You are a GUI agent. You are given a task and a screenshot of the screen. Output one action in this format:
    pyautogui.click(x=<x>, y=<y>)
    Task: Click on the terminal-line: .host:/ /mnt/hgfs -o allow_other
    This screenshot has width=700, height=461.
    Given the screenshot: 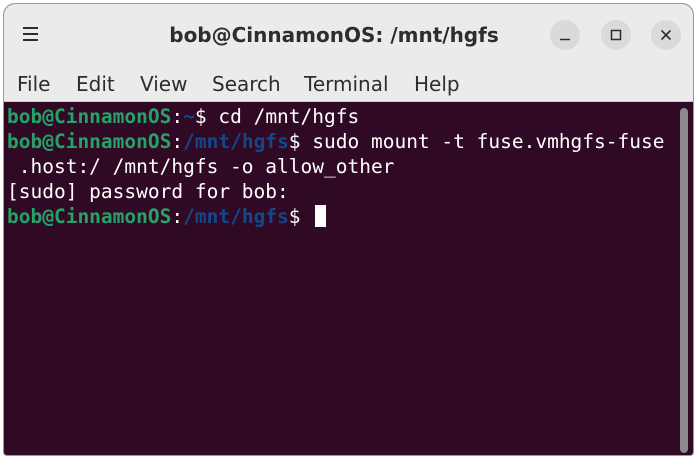 What is the action you would take?
    pyautogui.click(x=201, y=166)
    